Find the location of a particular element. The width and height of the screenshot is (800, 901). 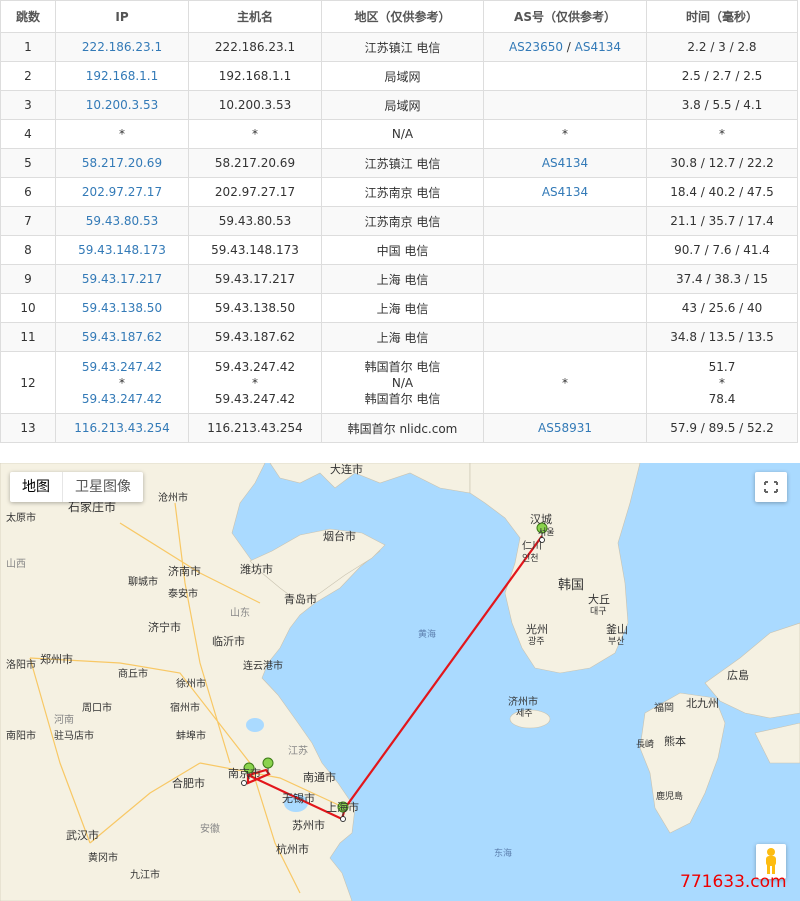

header-as: AS号（仅供参考） is located at coordinates (565, 16).